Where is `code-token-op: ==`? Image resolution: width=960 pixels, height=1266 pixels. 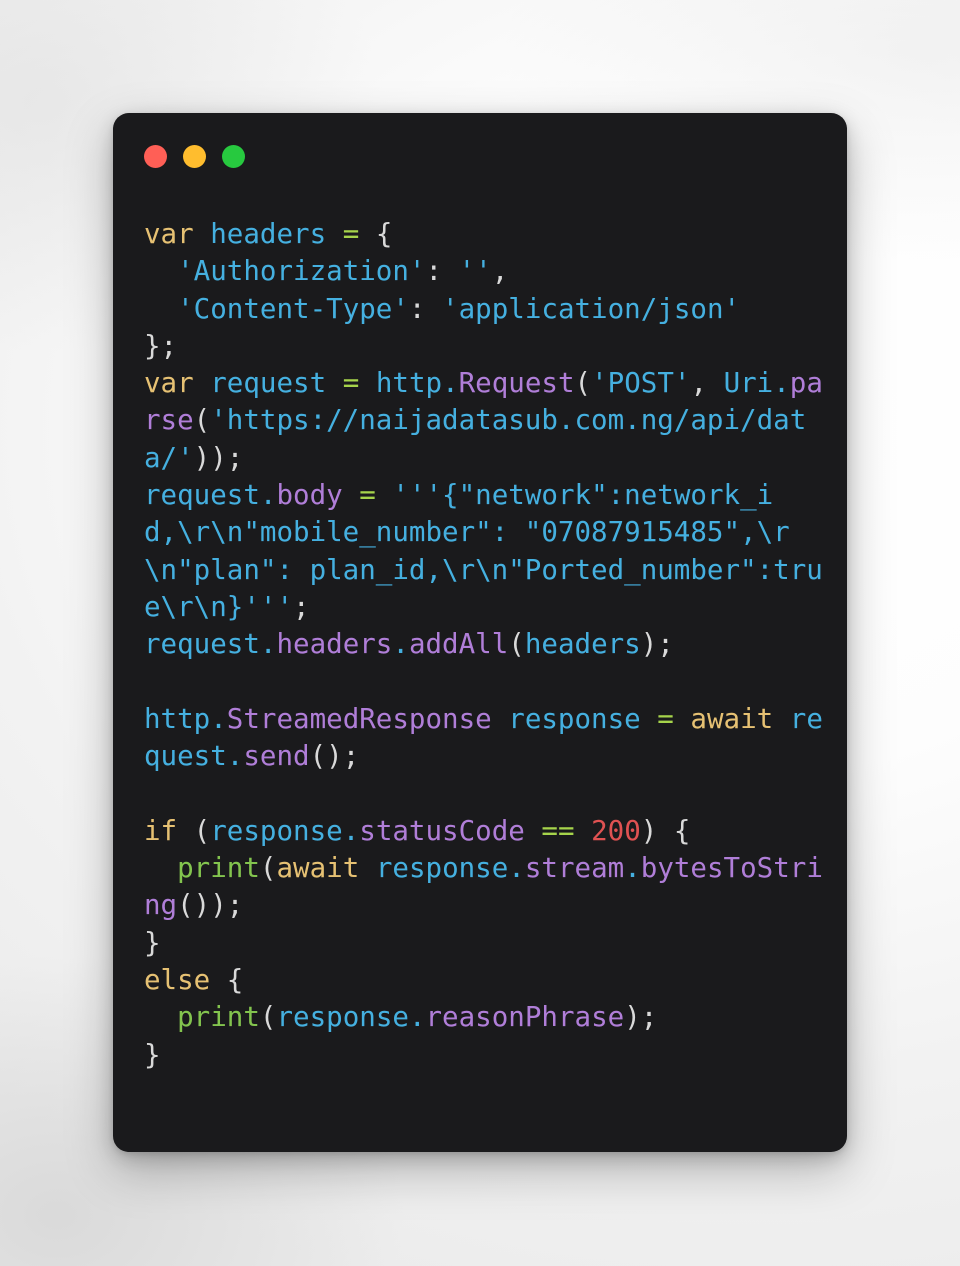
code-token-op: == is located at coordinates (558, 830).